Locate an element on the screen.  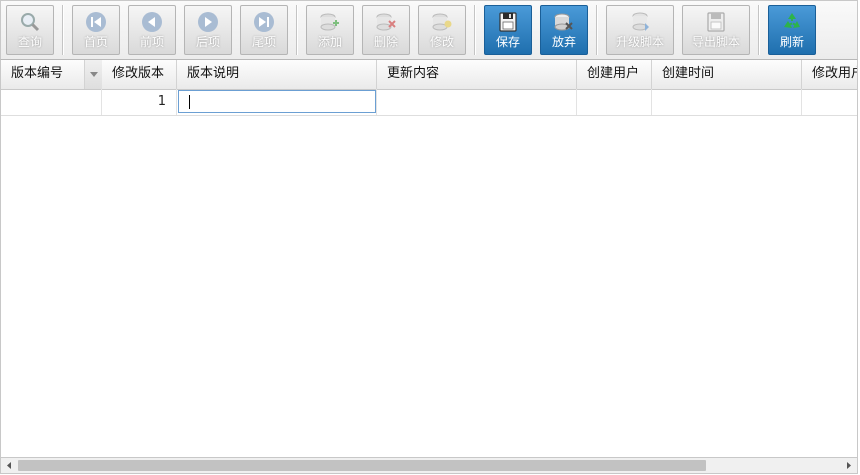
next-button: 后项 is located at coordinates (208, 30).